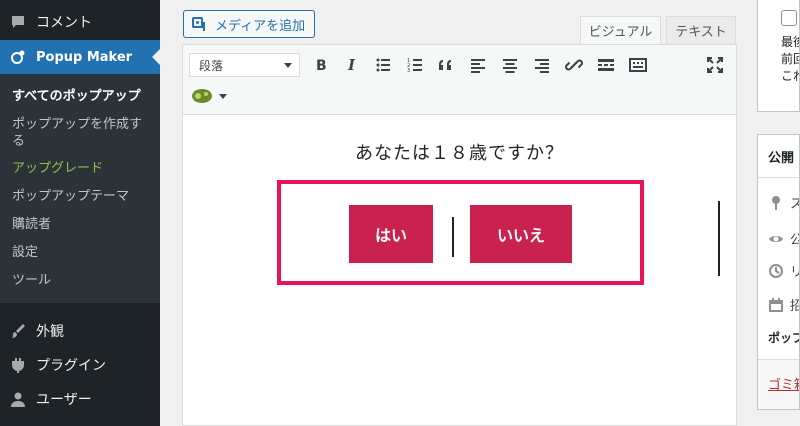  I want to click on add-media-button: メディアを追加, so click(249, 24).